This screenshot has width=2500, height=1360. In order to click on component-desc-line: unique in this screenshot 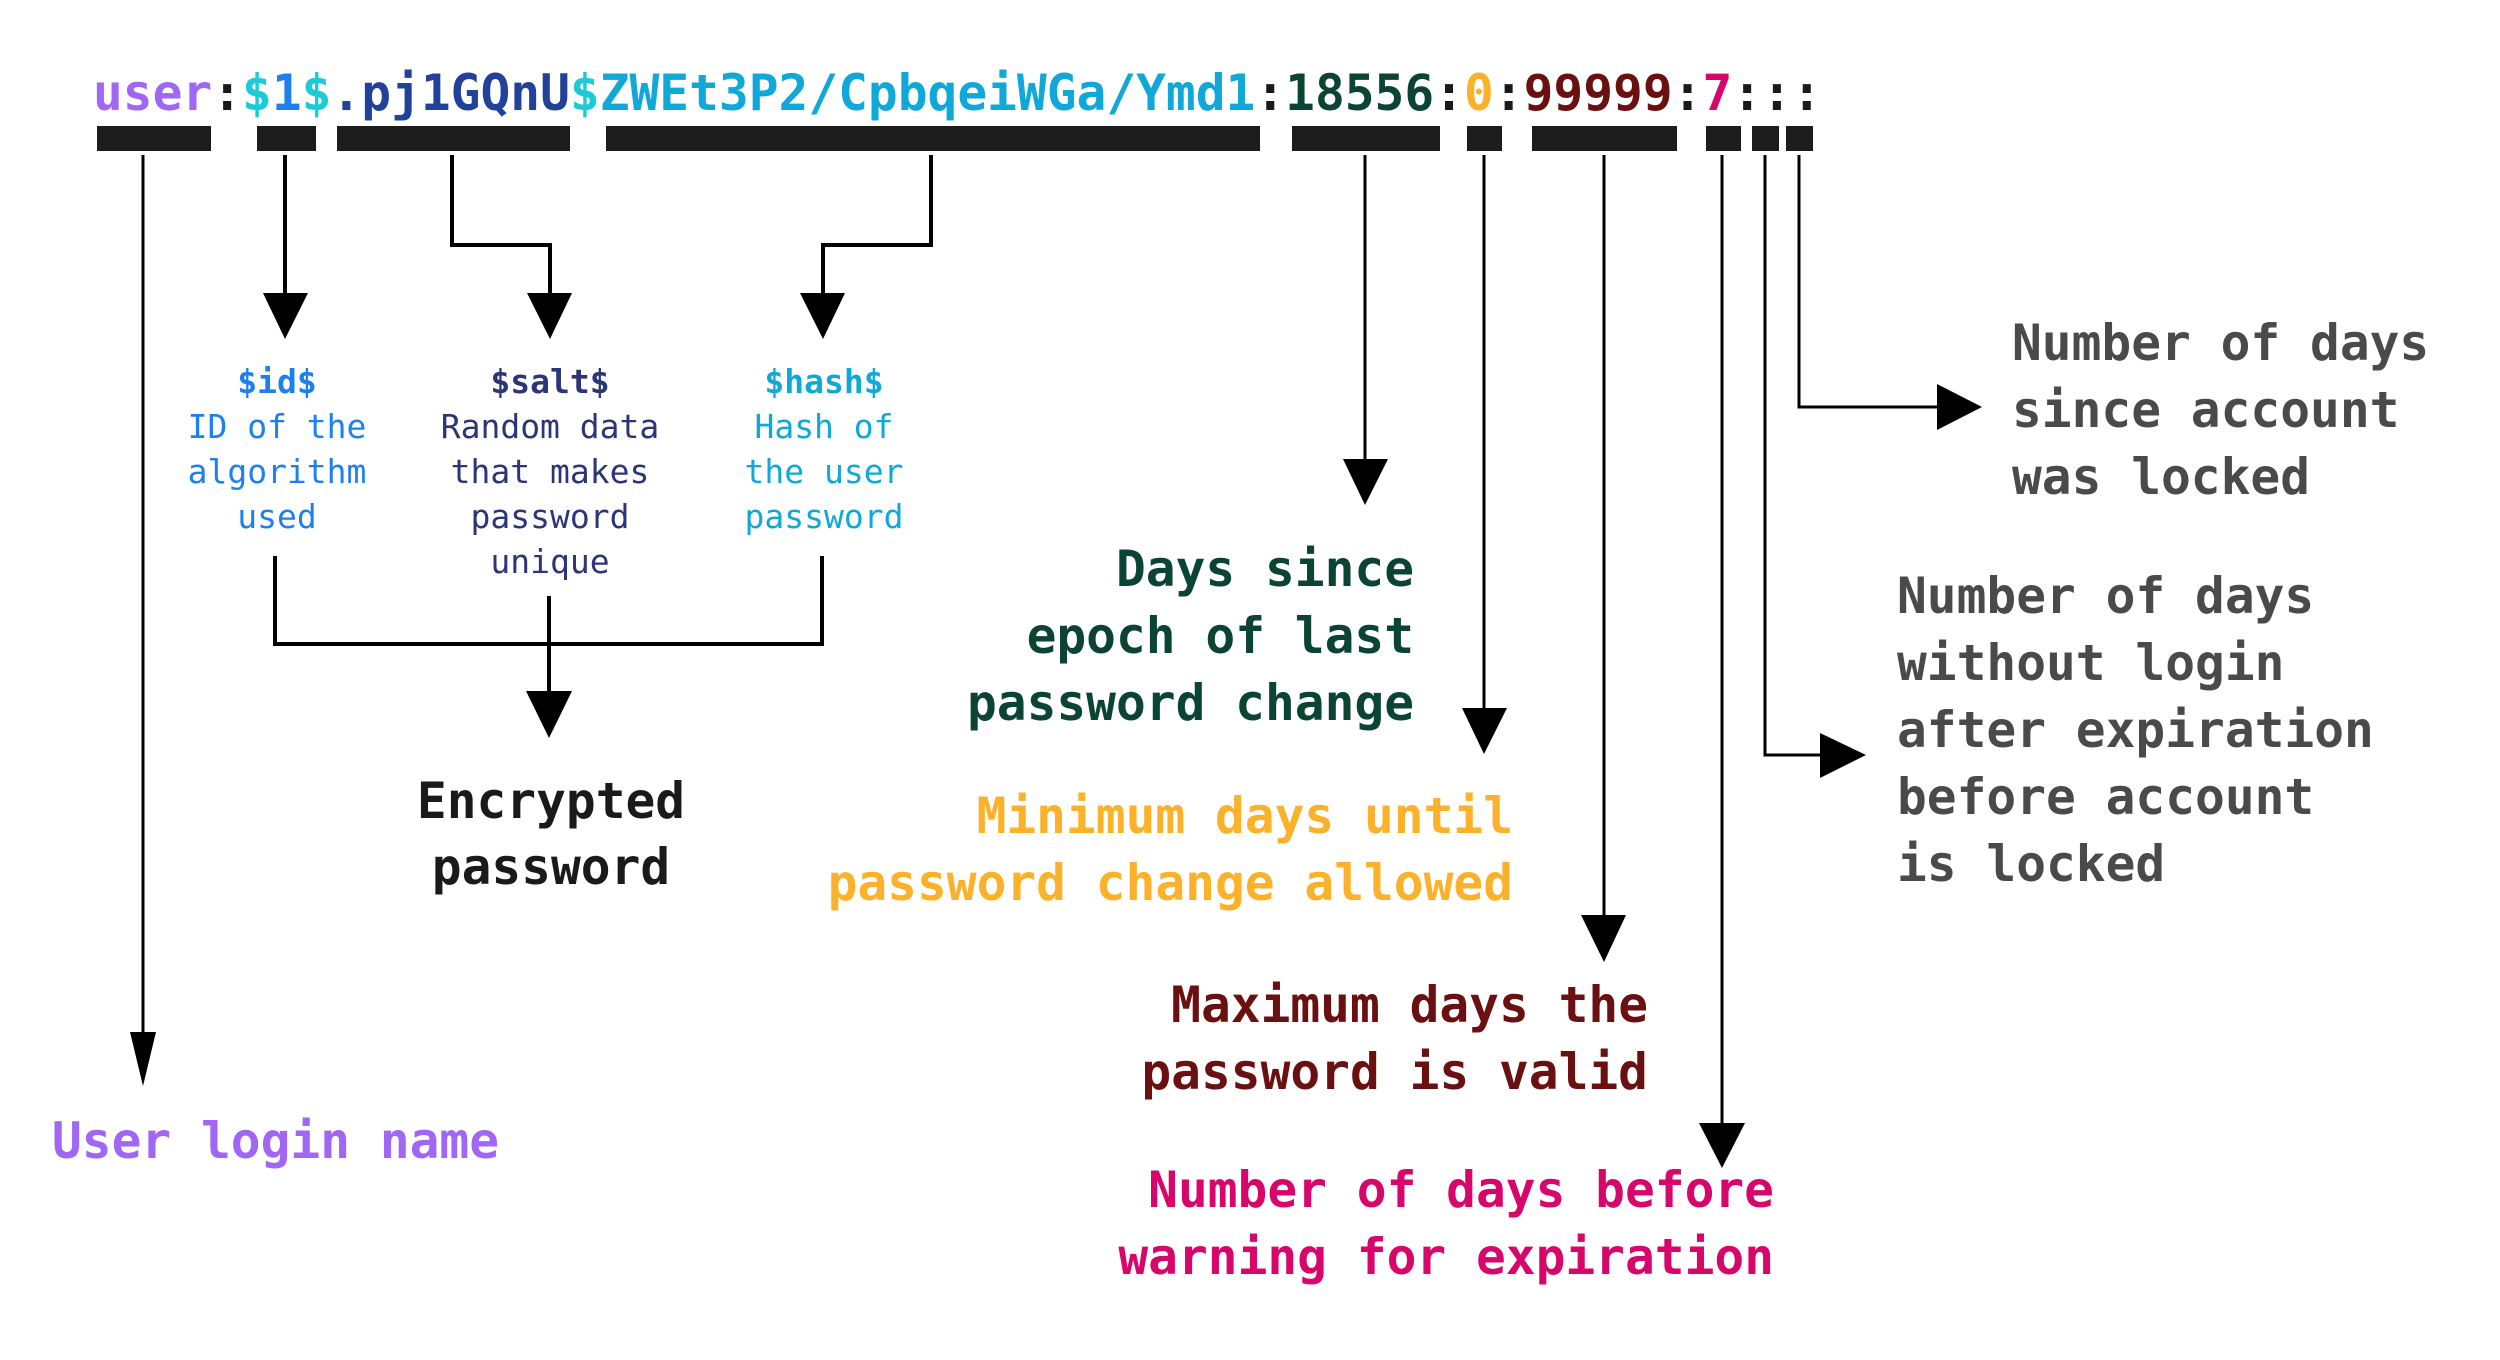, I will do `click(549, 561)`.